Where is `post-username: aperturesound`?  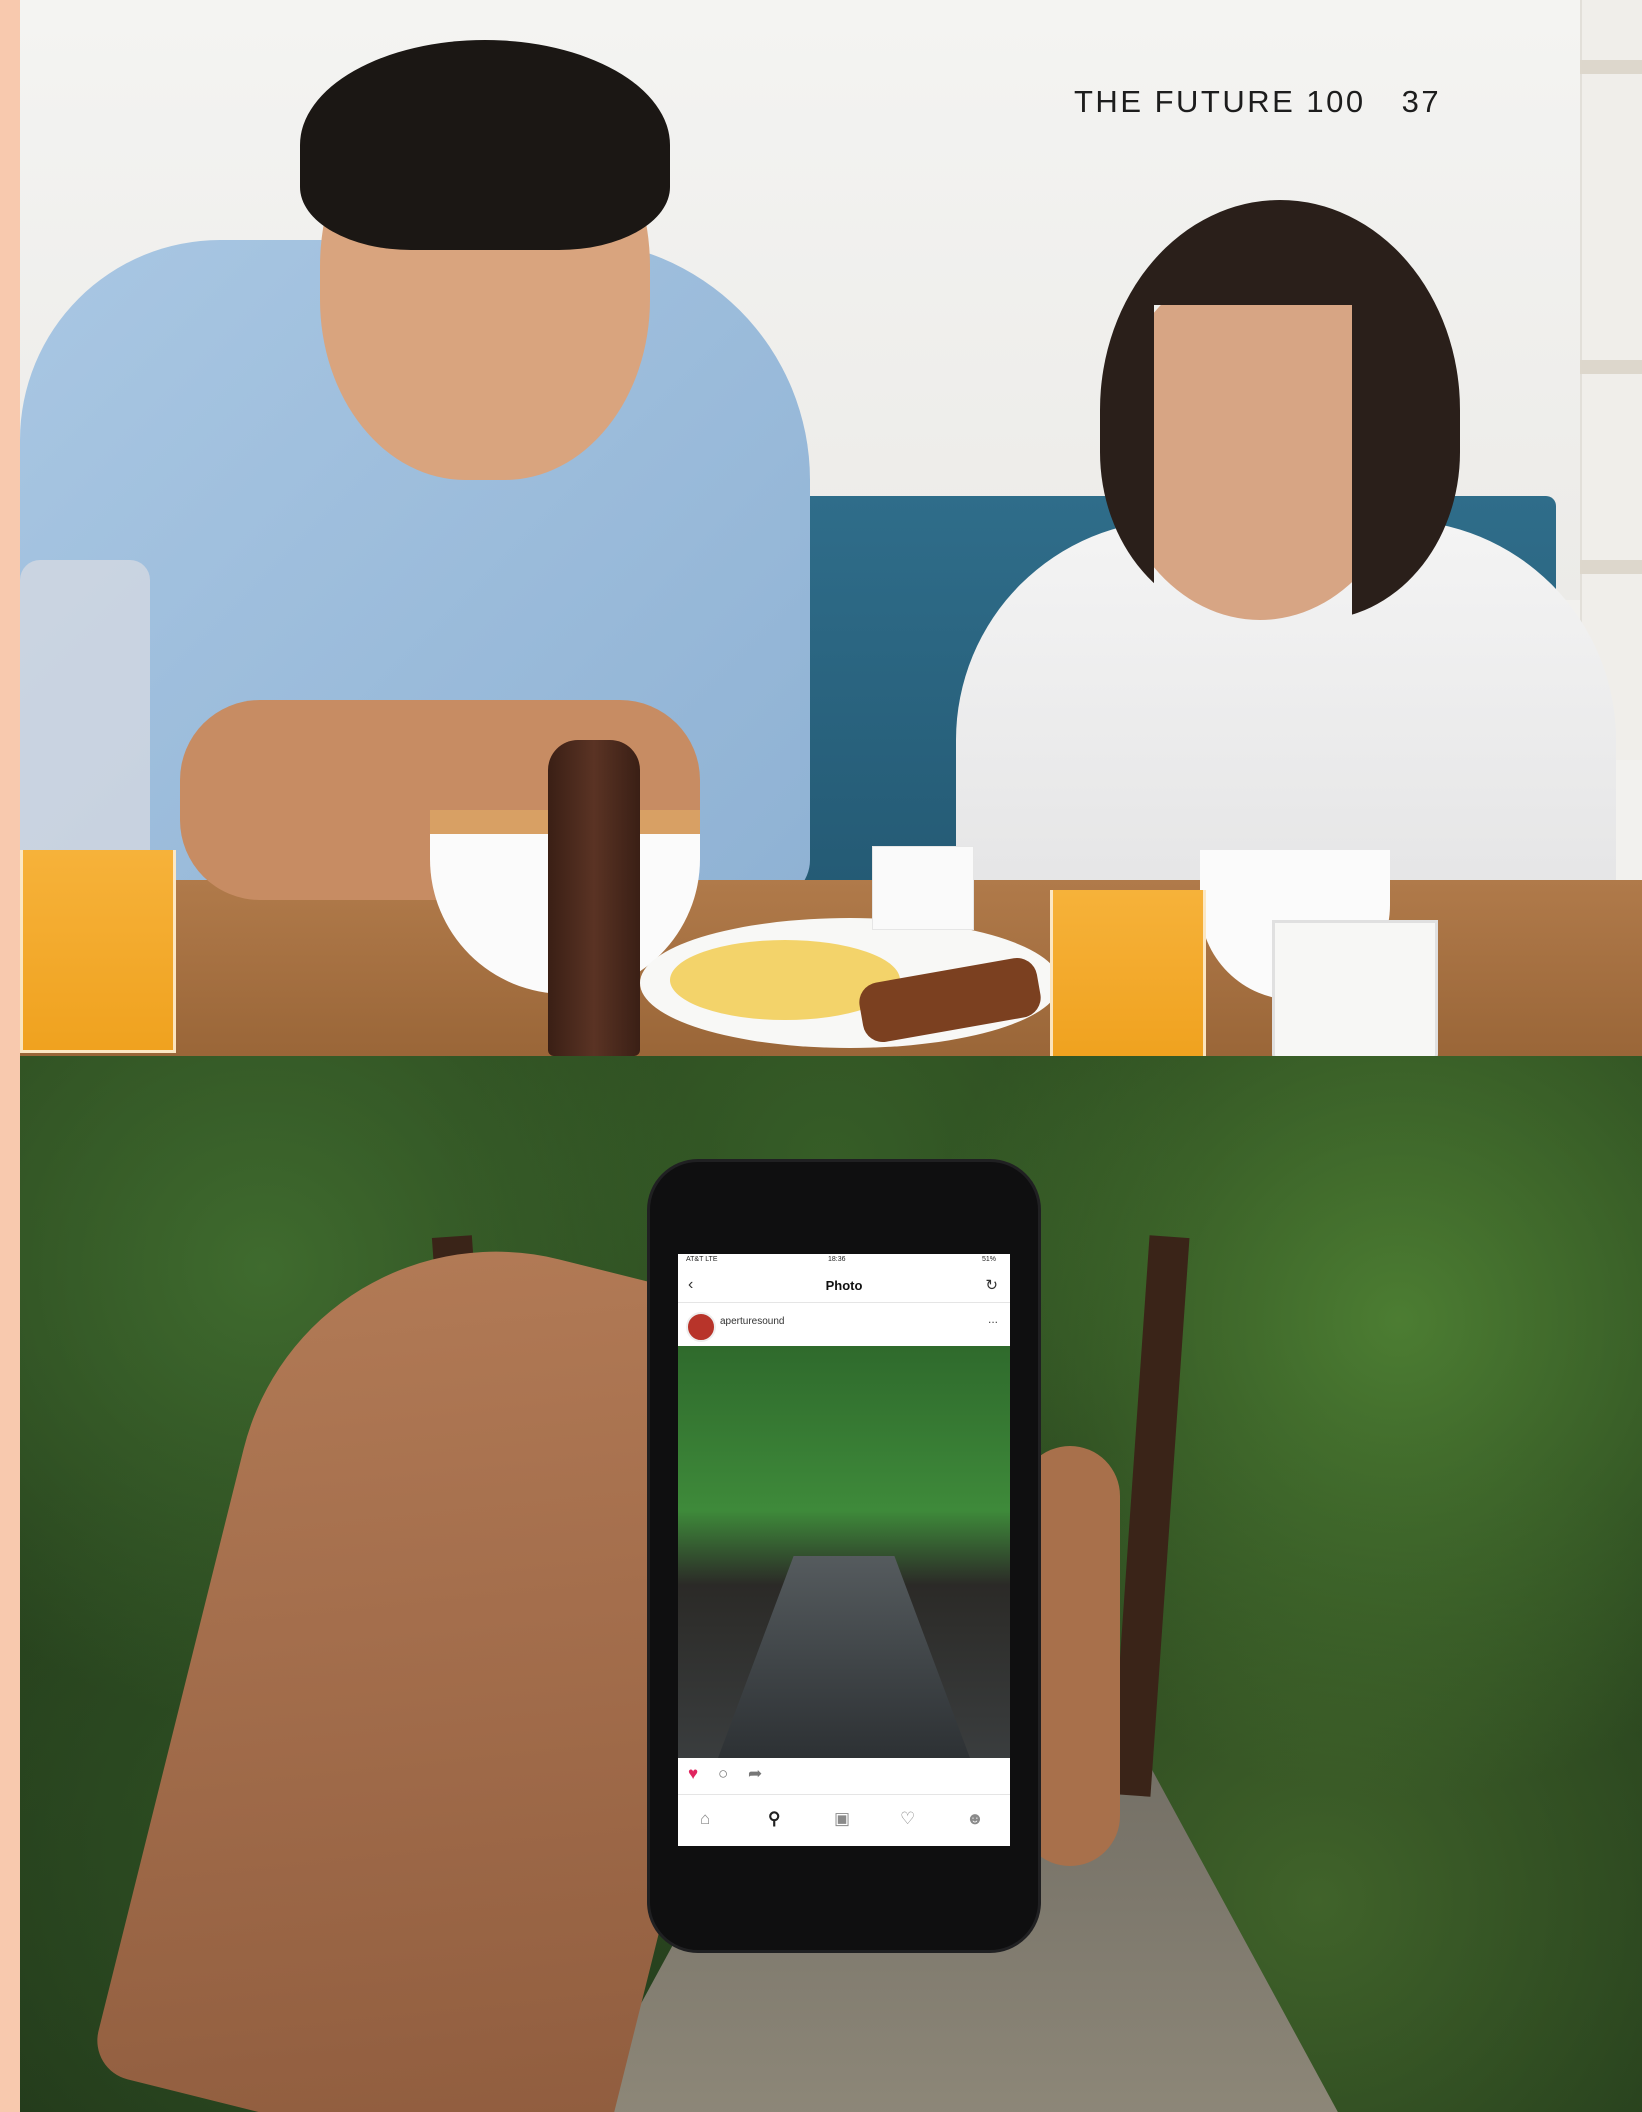 post-username: aperturesound is located at coordinates (752, 1321).